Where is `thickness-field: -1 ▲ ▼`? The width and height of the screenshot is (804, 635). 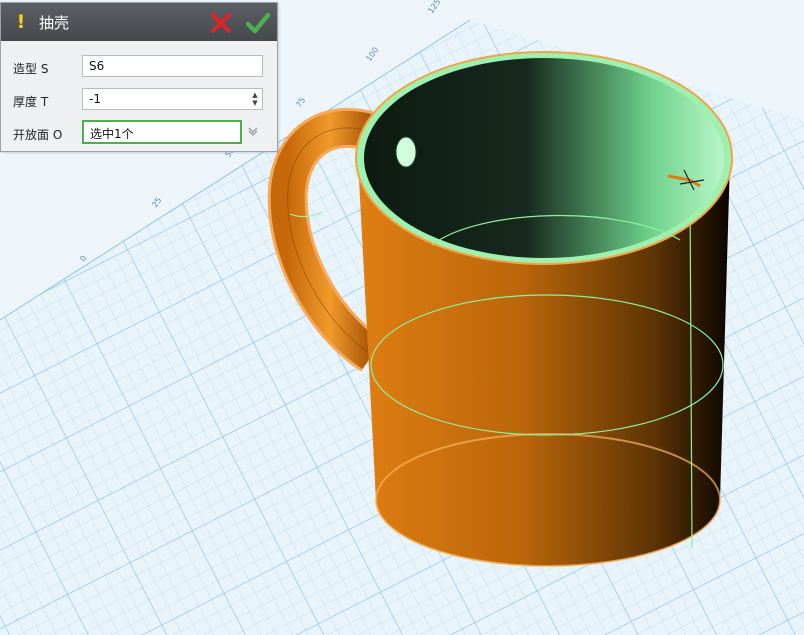
thickness-field: -1 ▲ ▼ is located at coordinates (172, 99).